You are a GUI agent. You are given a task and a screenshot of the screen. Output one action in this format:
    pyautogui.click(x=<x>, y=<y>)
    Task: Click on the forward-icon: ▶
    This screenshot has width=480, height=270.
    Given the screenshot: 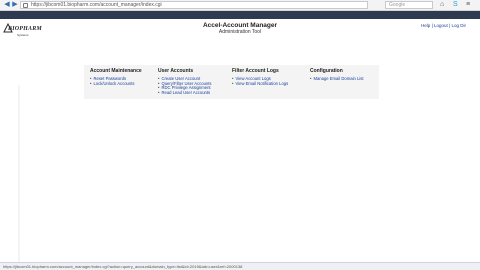 What is the action you would take?
    pyautogui.click(x=15, y=5)
    